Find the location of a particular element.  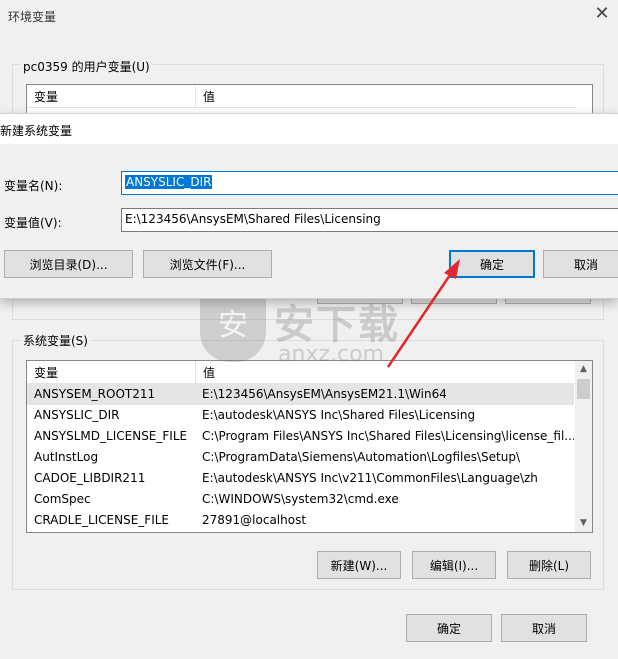

user-list-header: 变量 值 is located at coordinates (301, 96).